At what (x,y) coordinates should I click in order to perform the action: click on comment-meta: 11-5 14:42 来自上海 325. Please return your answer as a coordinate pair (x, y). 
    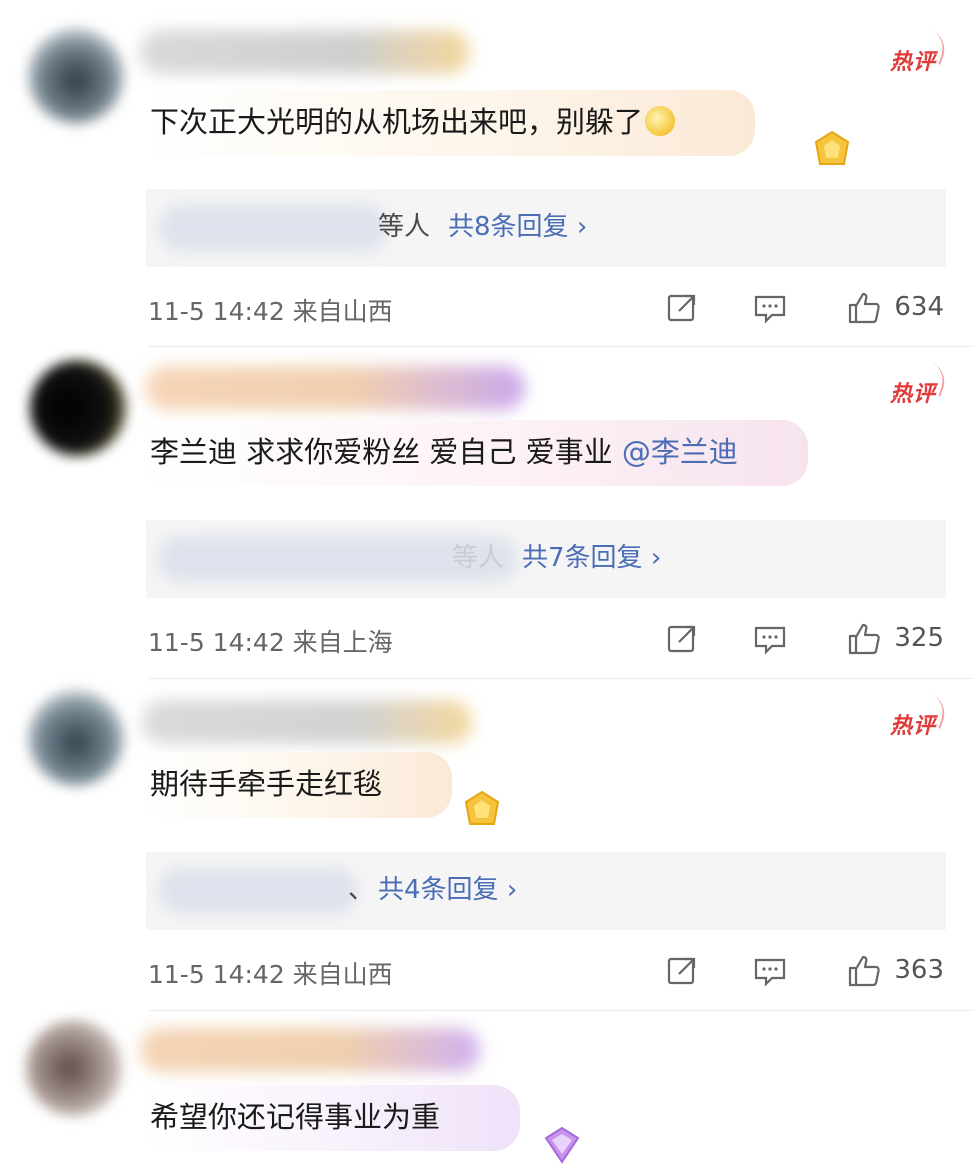
    Looking at the image, I should click on (546, 639).